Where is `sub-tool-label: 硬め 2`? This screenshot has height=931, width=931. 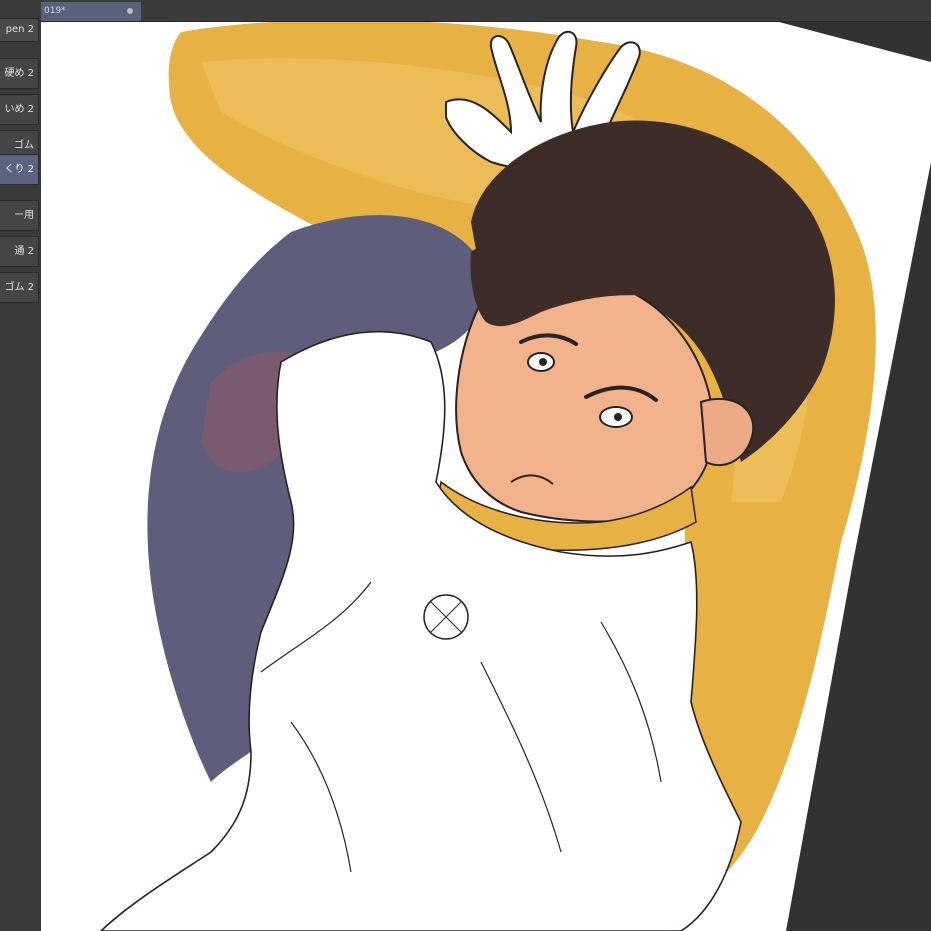 sub-tool-label: 硬め 2 is located at coordinates (19, 73).